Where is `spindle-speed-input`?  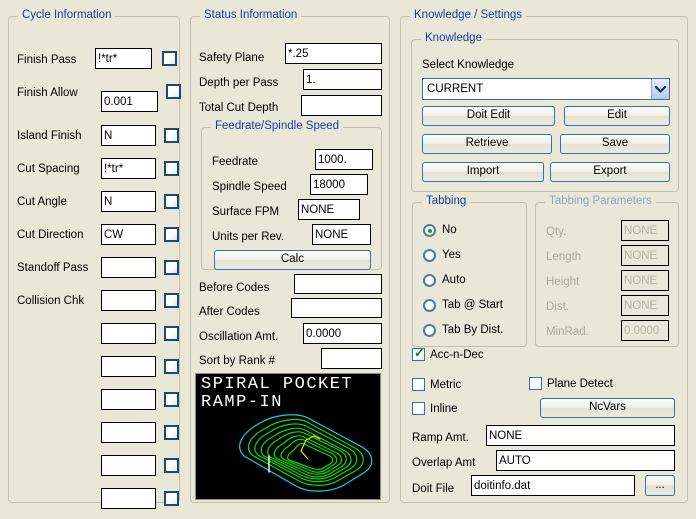 spindle-speed-input is located at coordinates (339, 184).